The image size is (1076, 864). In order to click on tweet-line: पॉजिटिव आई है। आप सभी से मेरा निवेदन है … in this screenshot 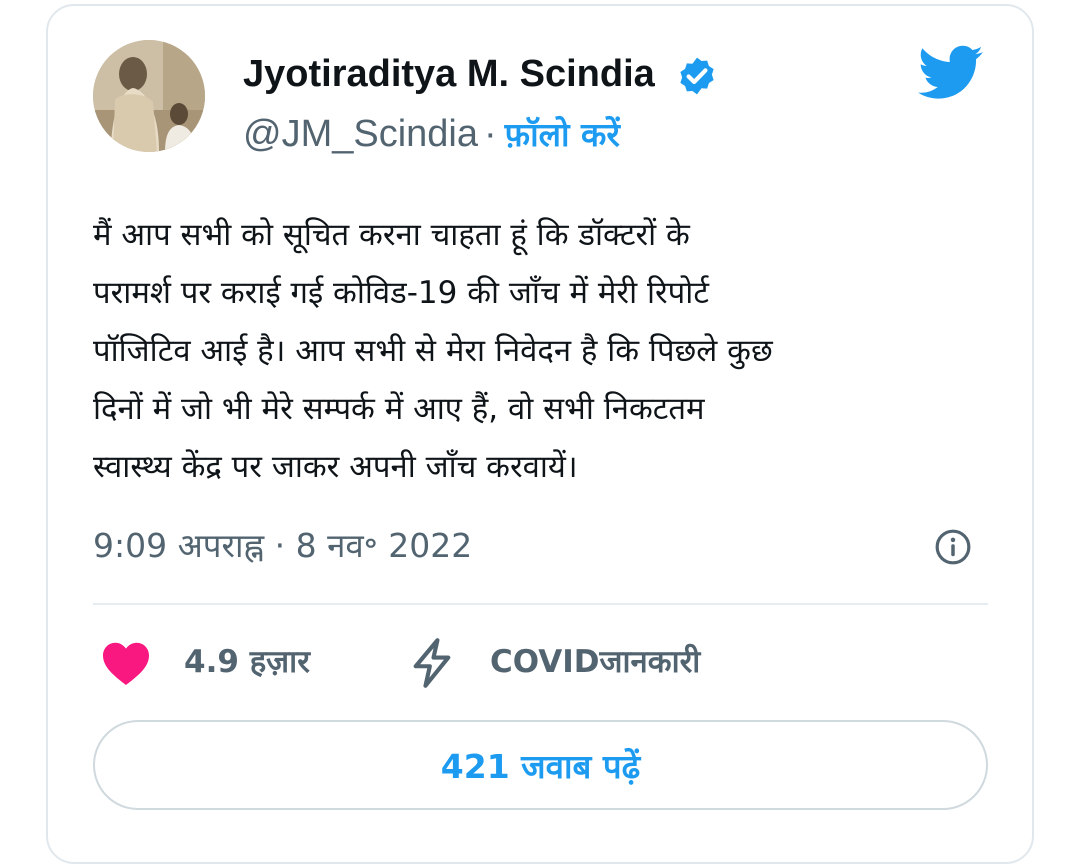, I will do `click(433, 351)`.